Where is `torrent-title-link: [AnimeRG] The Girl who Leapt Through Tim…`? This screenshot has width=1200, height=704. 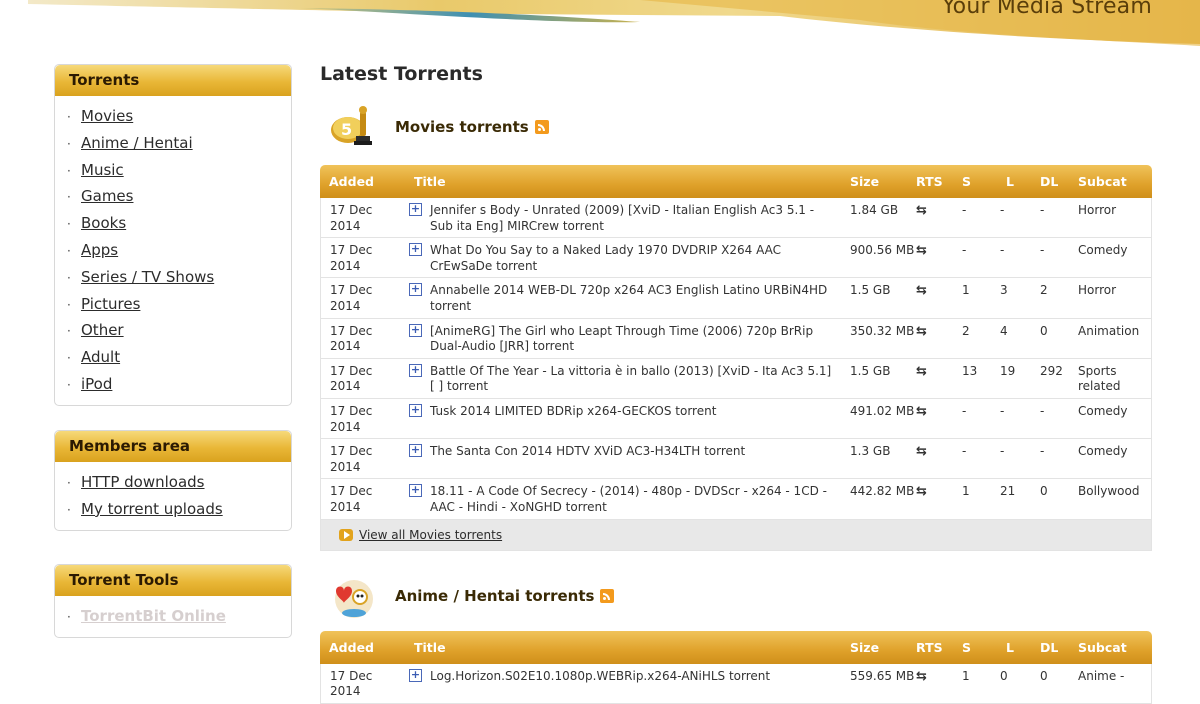 torrent-title-link: [AnimeRG] The Girl who Leapt Through Tim… is located at coordinates (640, 339).